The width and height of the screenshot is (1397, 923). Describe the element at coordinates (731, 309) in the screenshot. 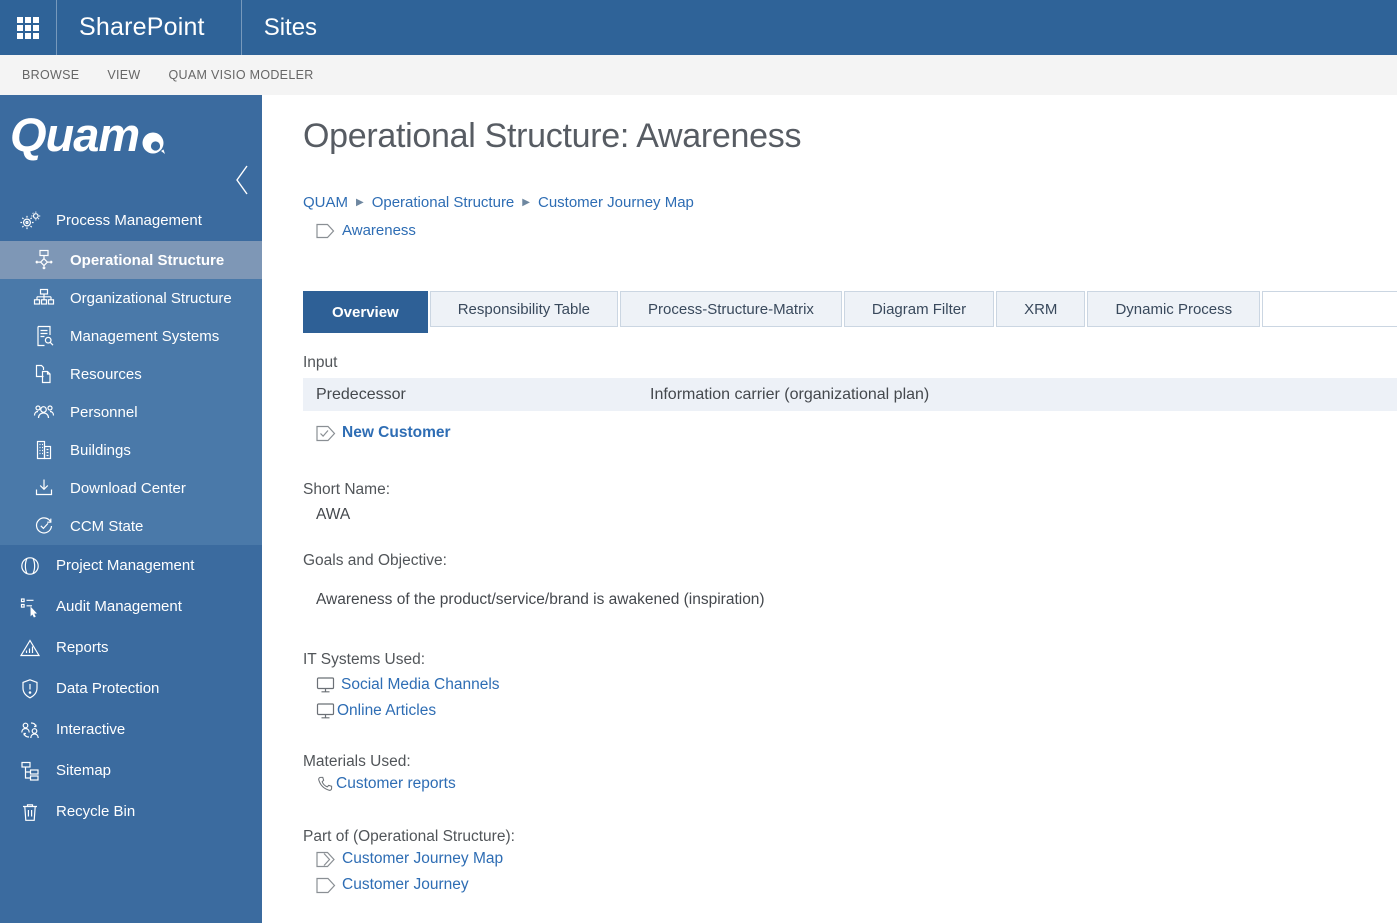

I see `tab-process-structure-matrix: Process-Structure-Matrix` at that location.